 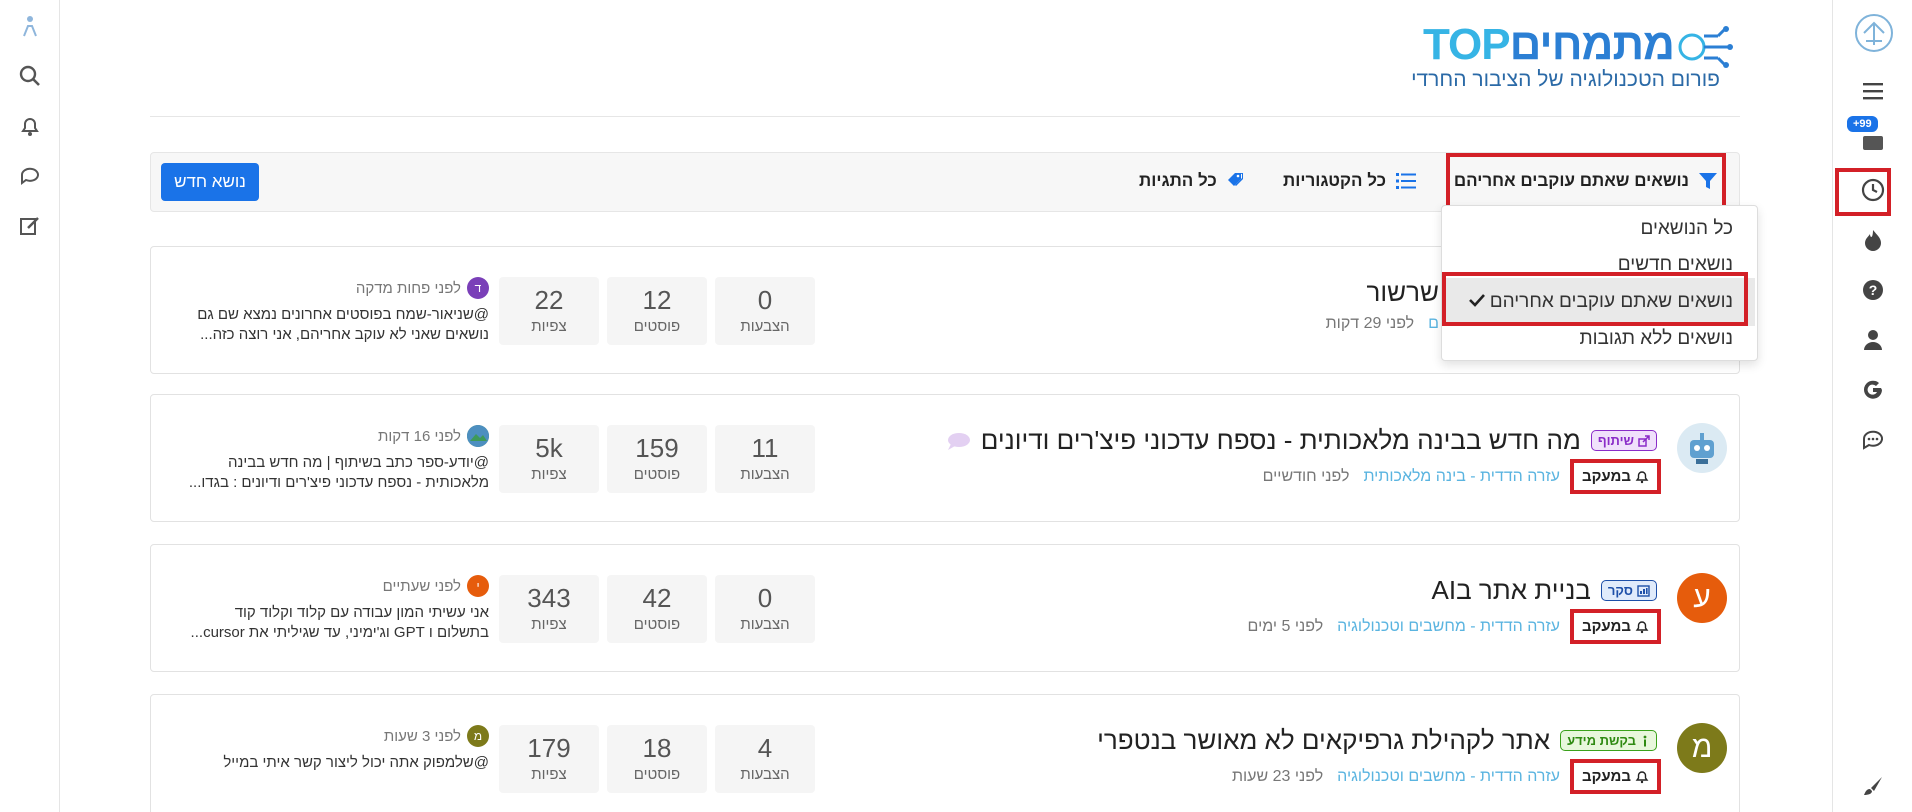 What do you see at coordinates (657, 311) in the screenshot?
I see `posts-stat: 12 פוסטים` at bounding box center [657, 311].